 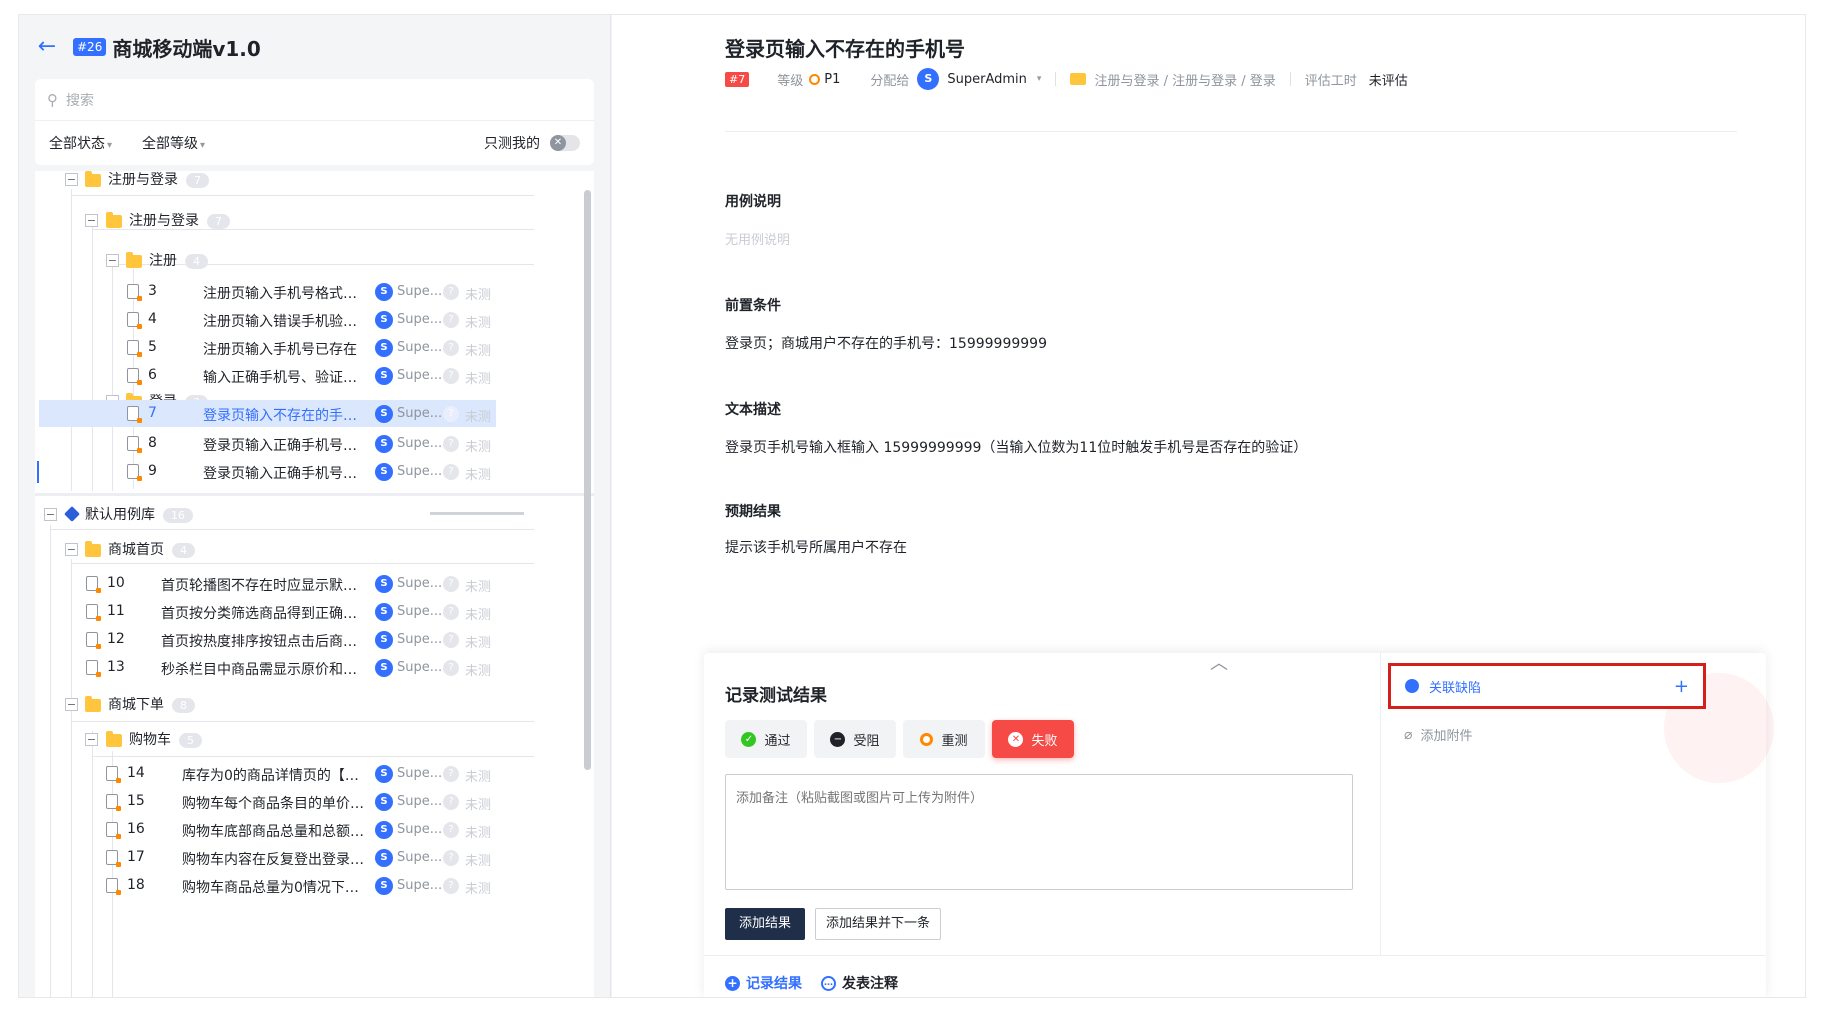 I want to click on comment-tab: … 发表注释, so click(x=859, y=983).